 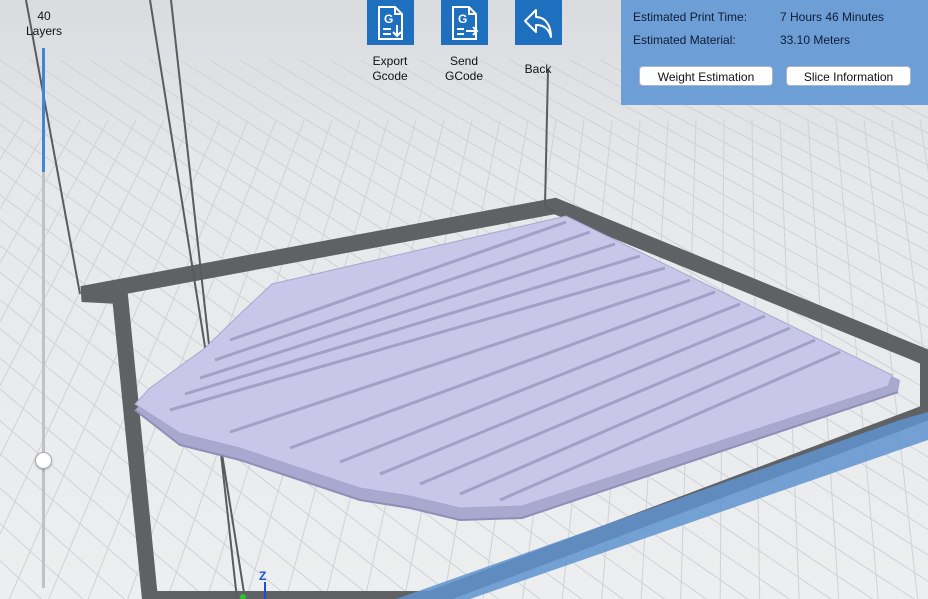 I want to click on back-button: Back, so click(x=538, y=38).